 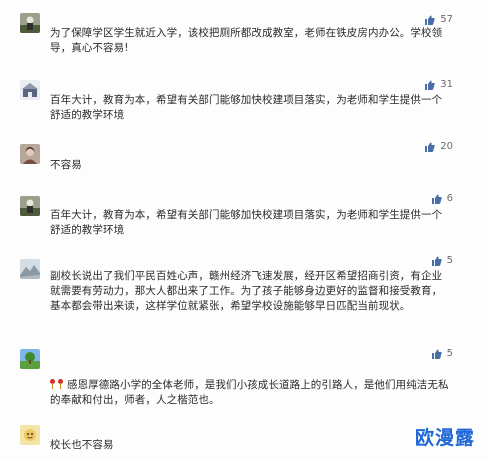 What do you see at coordinates (446, 19) in the screenshot?
I see `like-count: 57` at bounding box center [446, 19].